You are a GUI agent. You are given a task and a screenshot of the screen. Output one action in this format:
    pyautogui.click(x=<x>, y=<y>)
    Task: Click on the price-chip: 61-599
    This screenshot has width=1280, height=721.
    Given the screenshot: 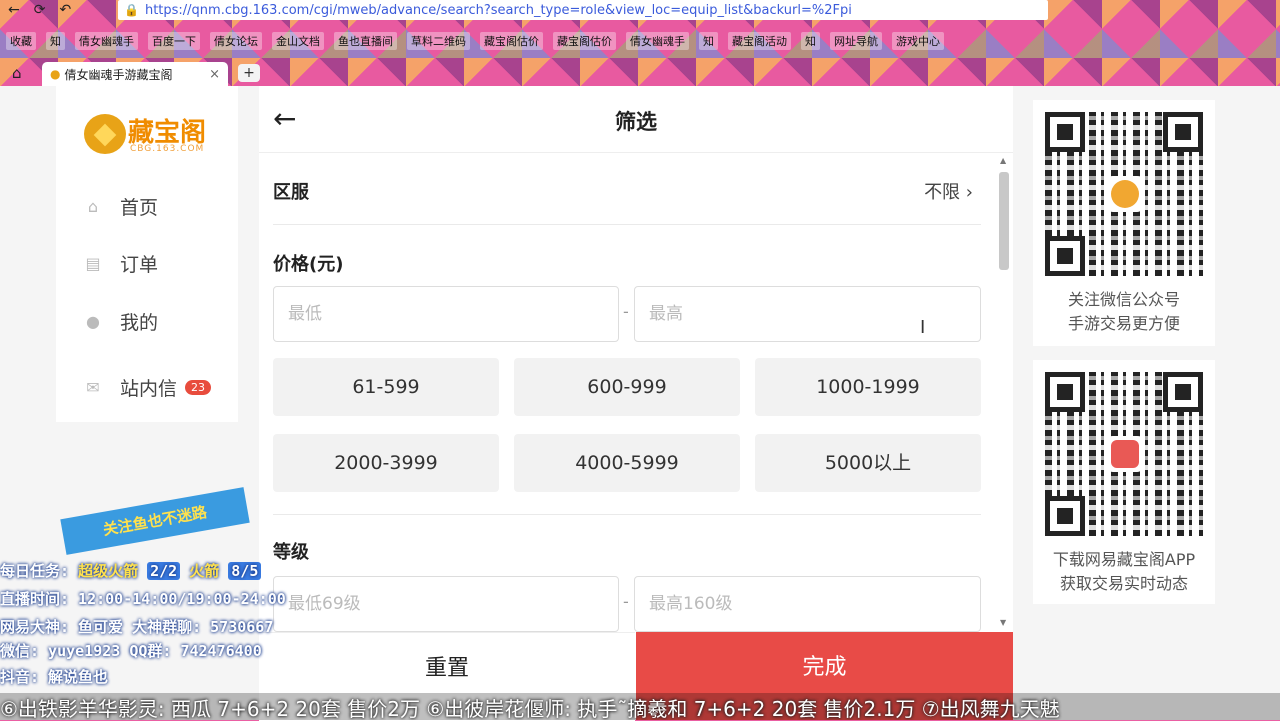 What is the action you would take?
    pyautogui.click(x=386, y=387)
    